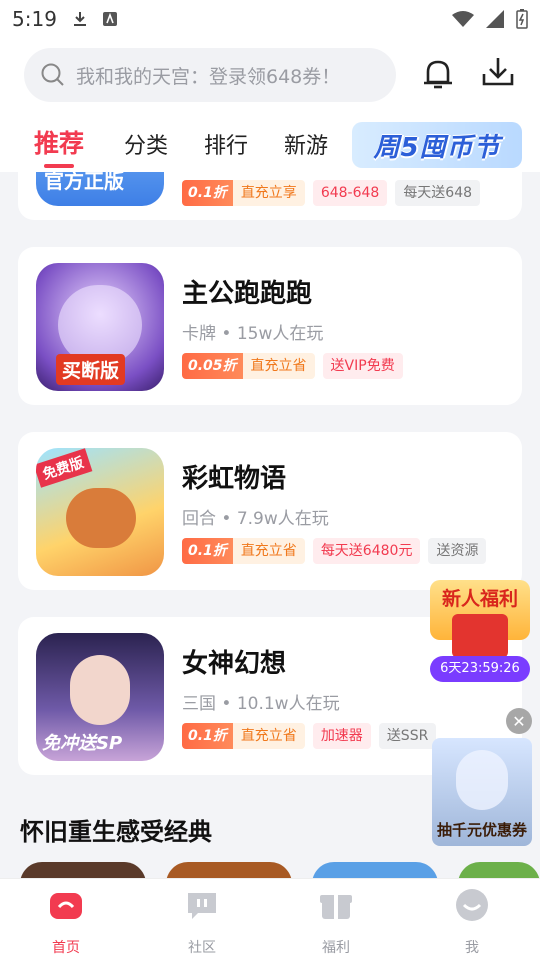 The height and width of the screenshot is (960, 540). What do you see at coordinates (481, 830) in the screenshot?
I see `promo-text: 抽千元优惠券` at bounding box center [481, 830].